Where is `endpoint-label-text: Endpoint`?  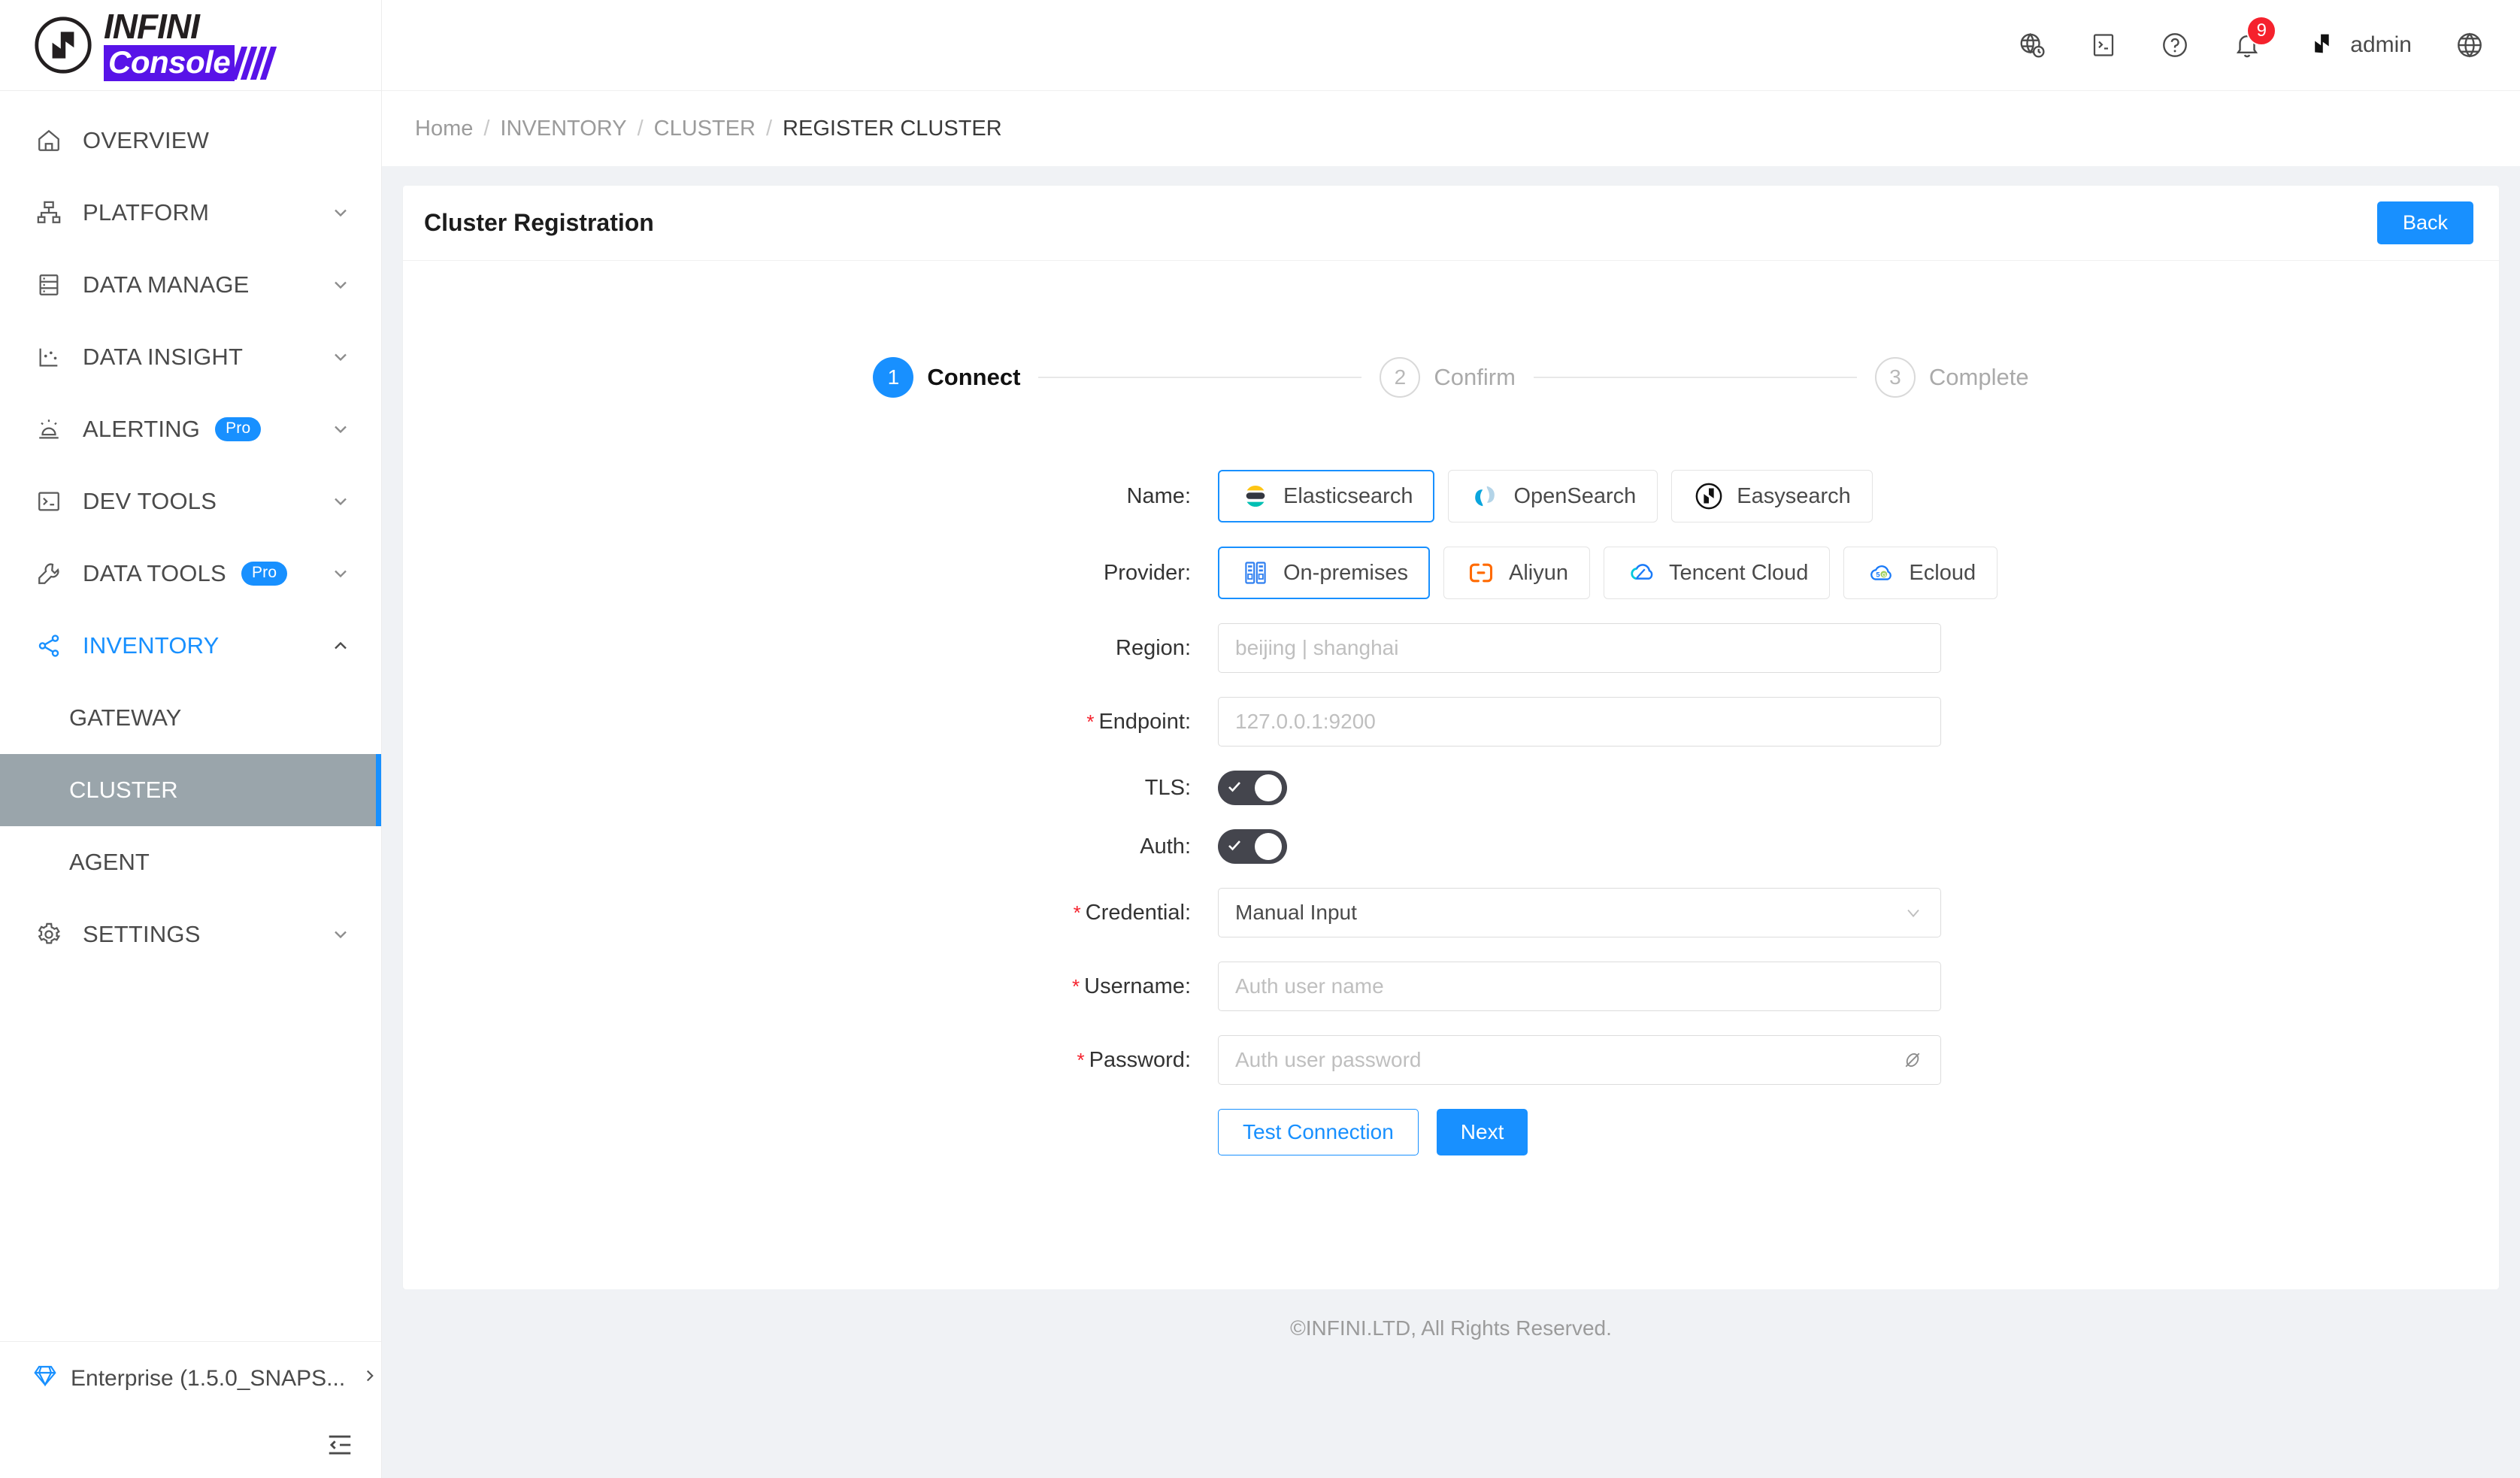
endpoint-label-text: Endpoint is located at coordinates (1141, 721).